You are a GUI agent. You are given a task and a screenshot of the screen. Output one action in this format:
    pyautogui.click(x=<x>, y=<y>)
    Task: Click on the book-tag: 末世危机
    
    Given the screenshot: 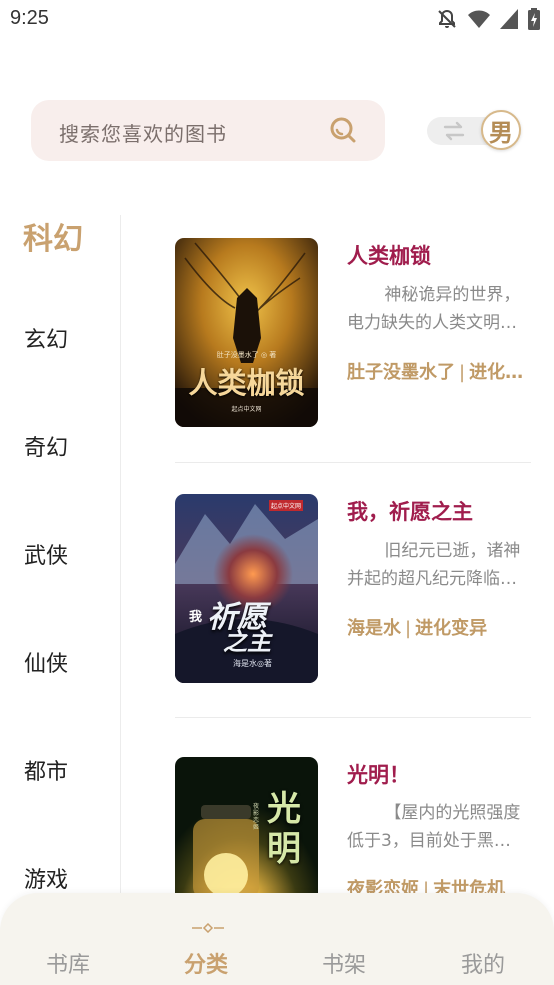 What is the action you would take?
    pyautogui.click(x=469, y=886)
    